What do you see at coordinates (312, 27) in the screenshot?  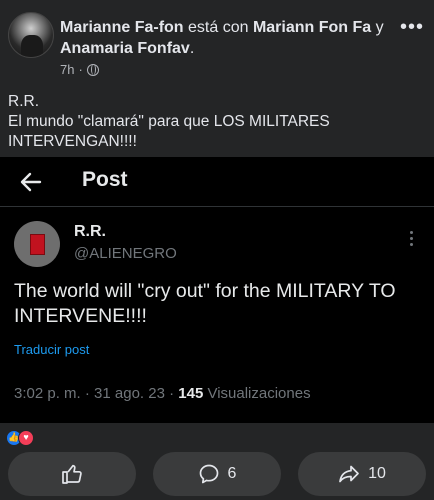 I see `tagged-user-1: Mariann Fon Fa` at bounding box center [312, 27].